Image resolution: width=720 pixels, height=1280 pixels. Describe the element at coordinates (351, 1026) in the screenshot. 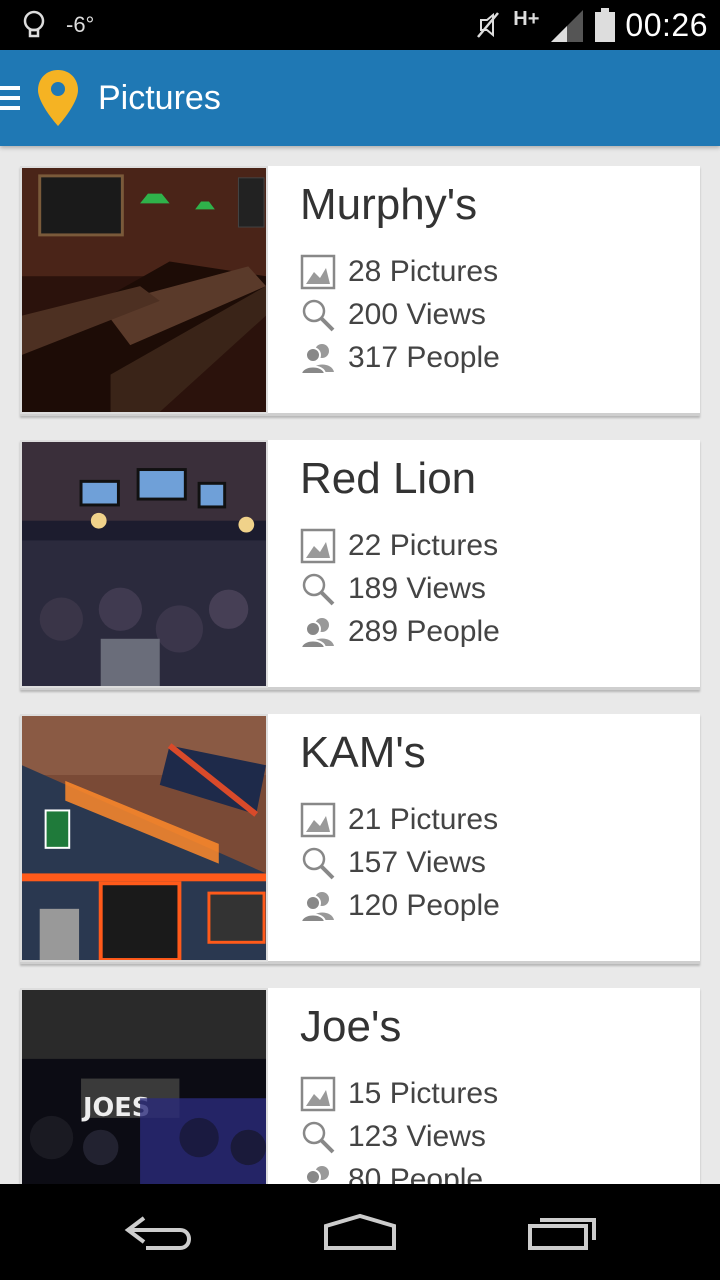

I see `venue-name: Joe's` at that location.